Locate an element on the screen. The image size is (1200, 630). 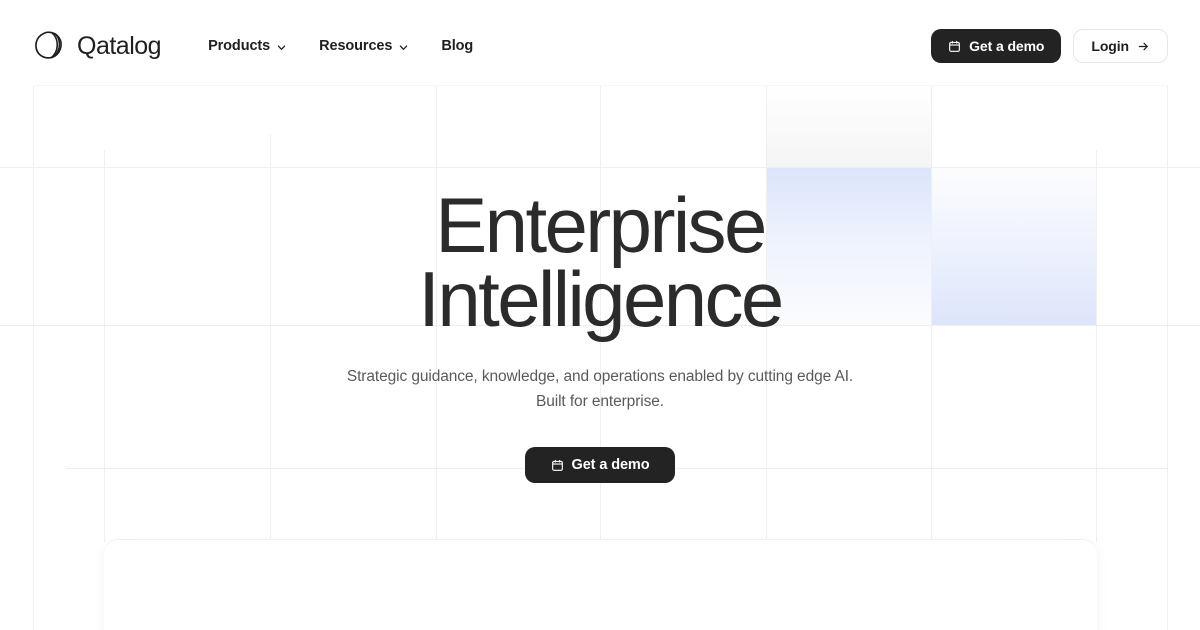
brand-logo-link: Qatalog is located at coordinates (97, 46).